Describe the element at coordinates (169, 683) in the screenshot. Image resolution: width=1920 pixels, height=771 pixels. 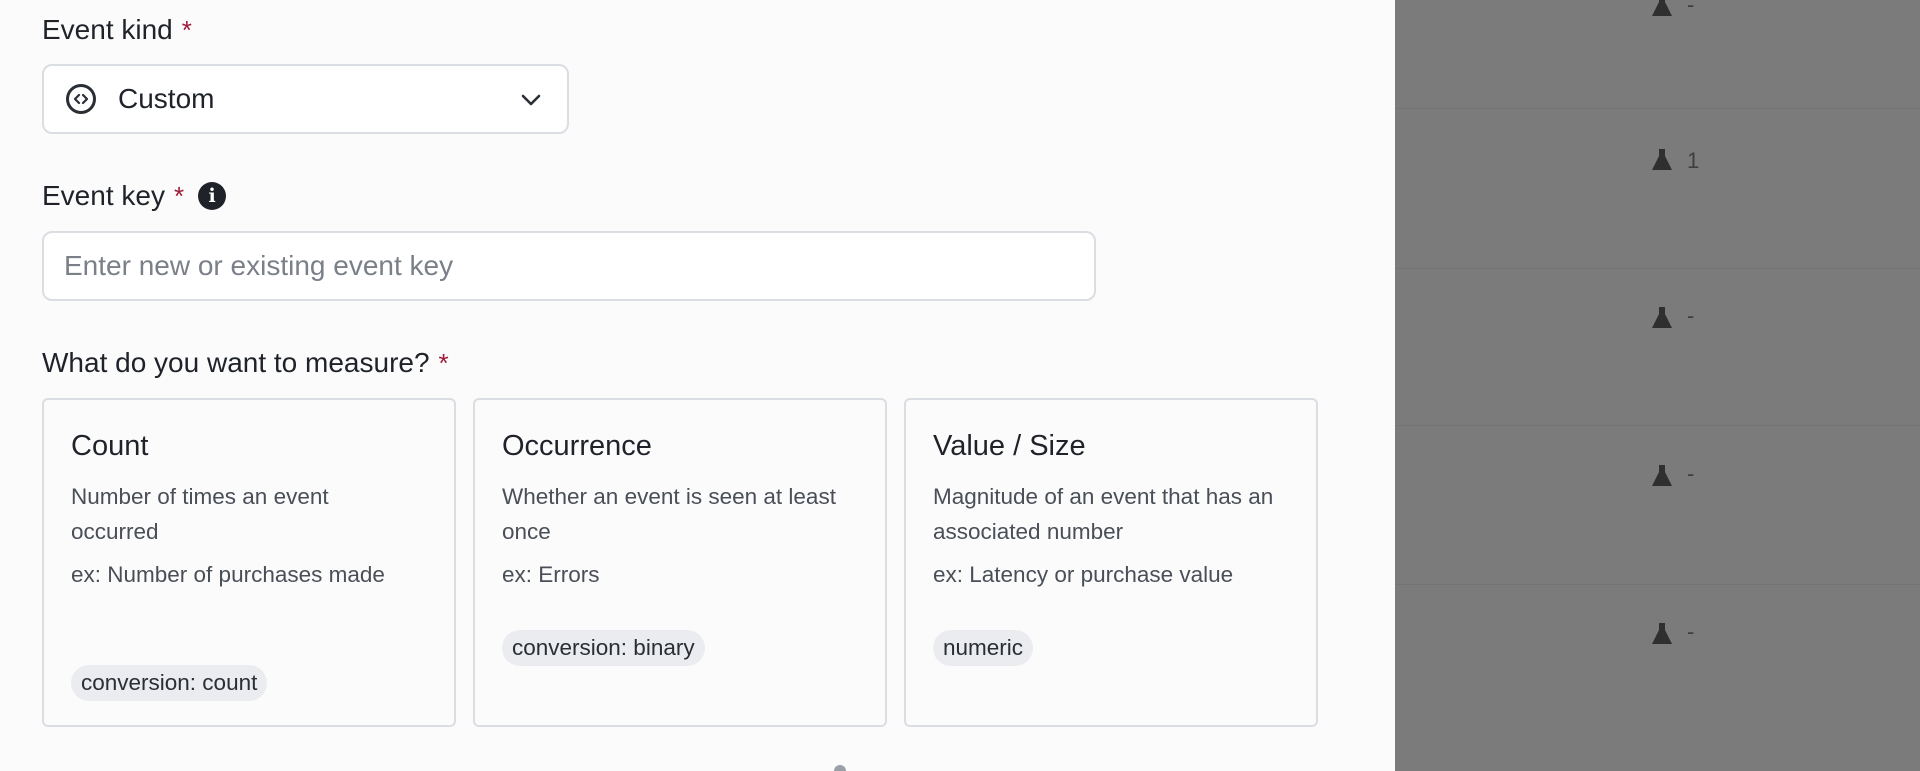
I see `option-badge: conversion: count` at that location.